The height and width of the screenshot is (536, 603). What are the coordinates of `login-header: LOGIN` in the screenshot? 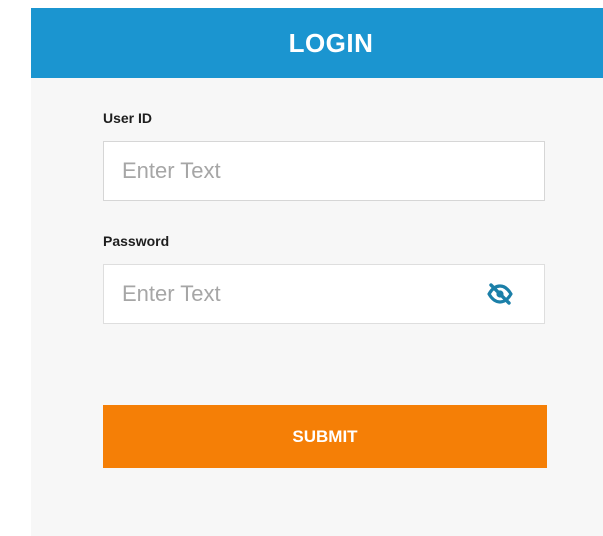 It's located at (317, 43).